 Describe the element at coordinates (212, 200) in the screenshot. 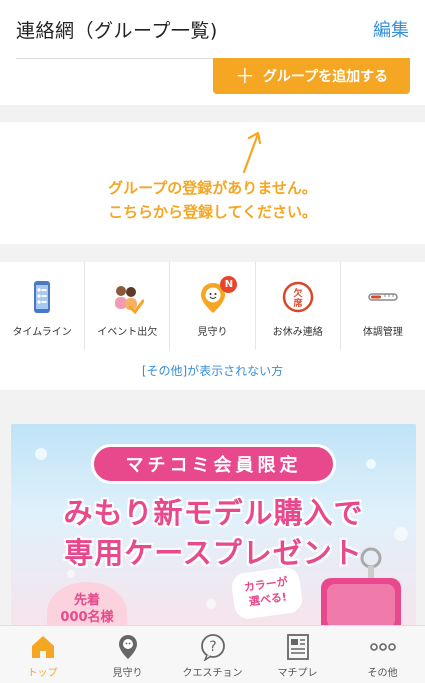

I see `empty-state-message: グループの登録がありません。 こちらから登録してください。` at that location.